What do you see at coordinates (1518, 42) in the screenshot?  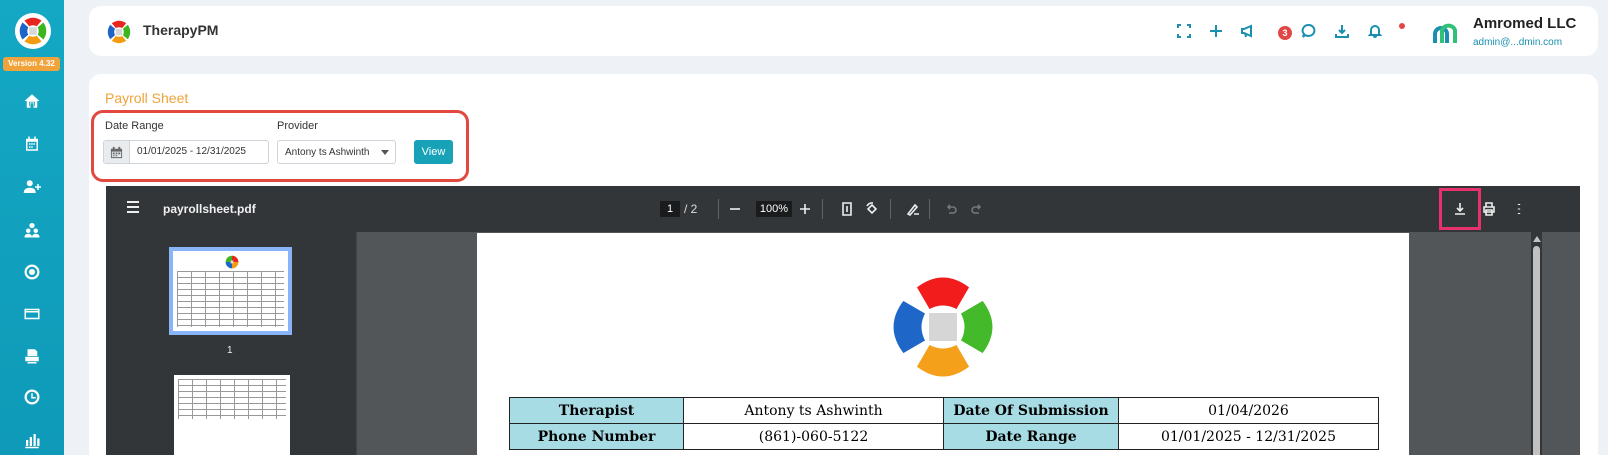 I see `user-email: admin@...dmin.com` at bounding box center [1518, 42].